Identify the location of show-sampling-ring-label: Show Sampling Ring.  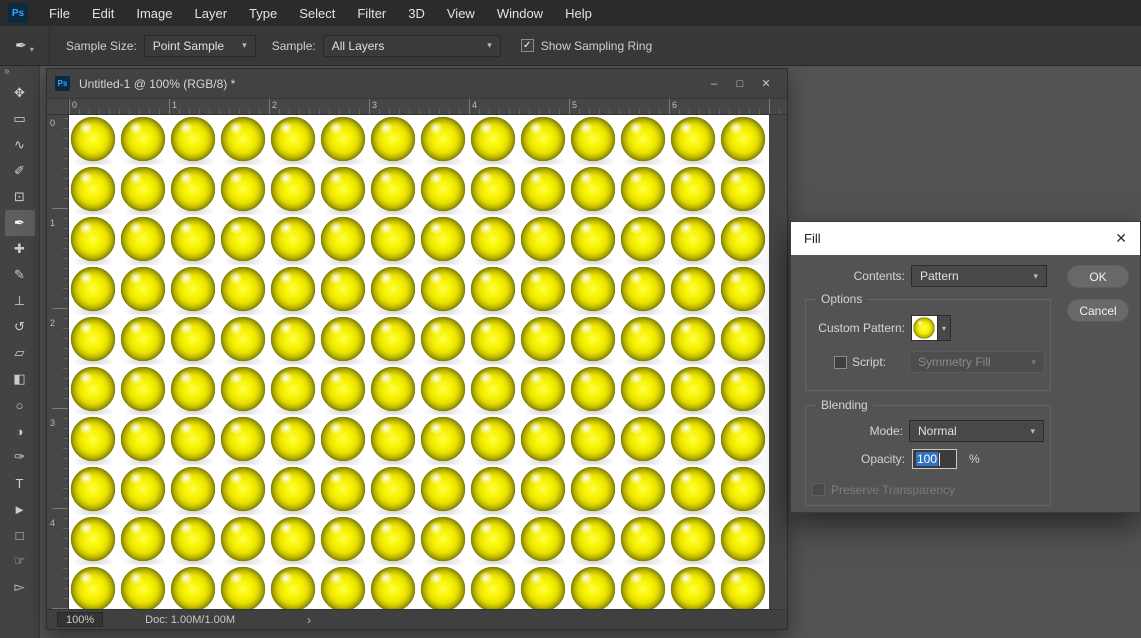
(596, 46).